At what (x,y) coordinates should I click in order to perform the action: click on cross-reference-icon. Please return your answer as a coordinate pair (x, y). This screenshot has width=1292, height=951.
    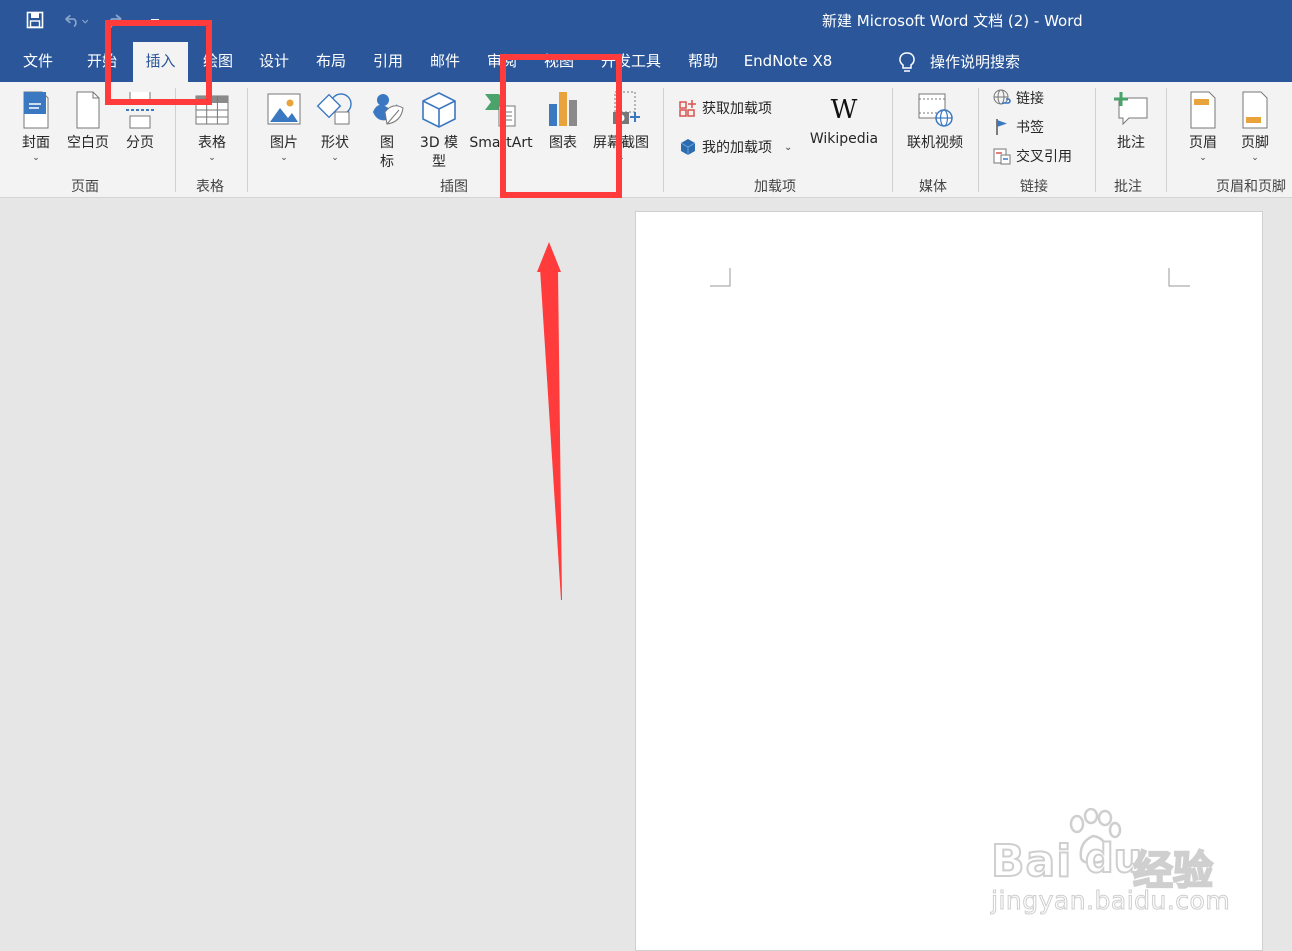
    Looking at the image, I should click on (1002, 156).